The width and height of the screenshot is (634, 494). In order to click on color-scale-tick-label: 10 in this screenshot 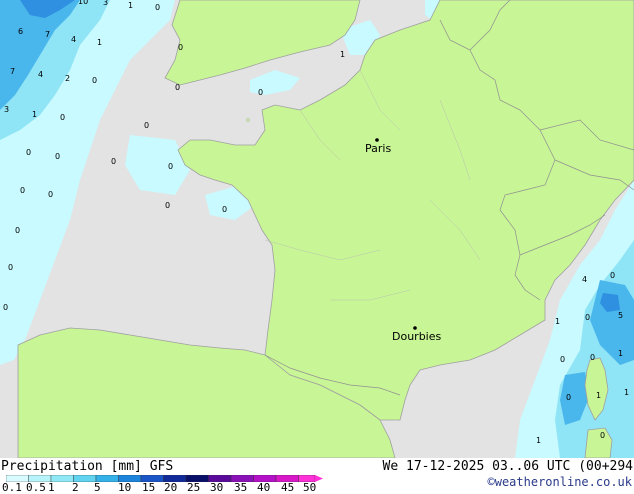, I will do `click(125, 487)`.